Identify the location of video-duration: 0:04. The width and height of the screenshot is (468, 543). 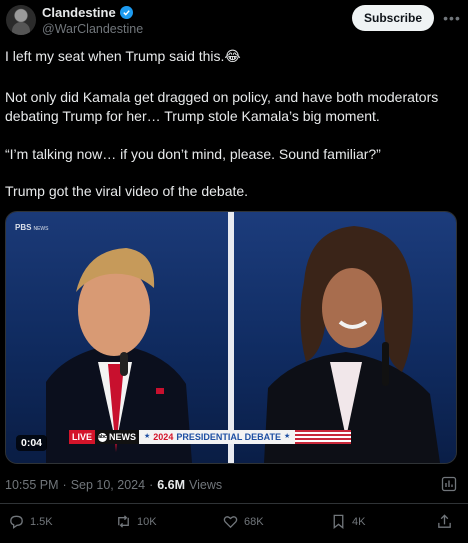
(32, 443).